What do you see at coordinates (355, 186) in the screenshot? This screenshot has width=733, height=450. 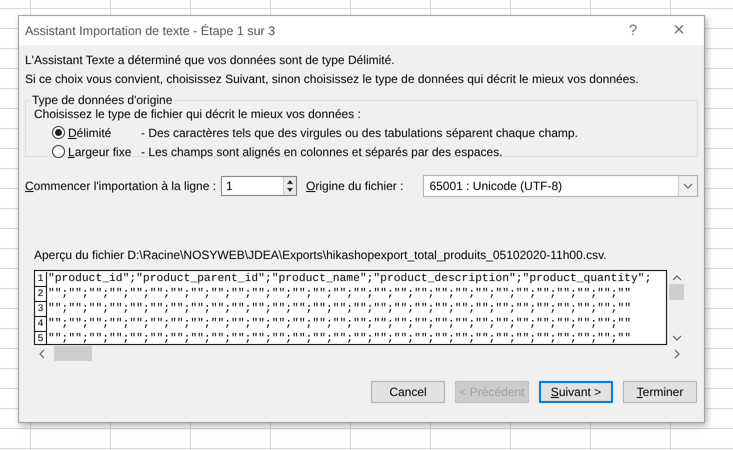 I see `file-origin-label: Origine du fichier :` at bounding box center [355, 186].